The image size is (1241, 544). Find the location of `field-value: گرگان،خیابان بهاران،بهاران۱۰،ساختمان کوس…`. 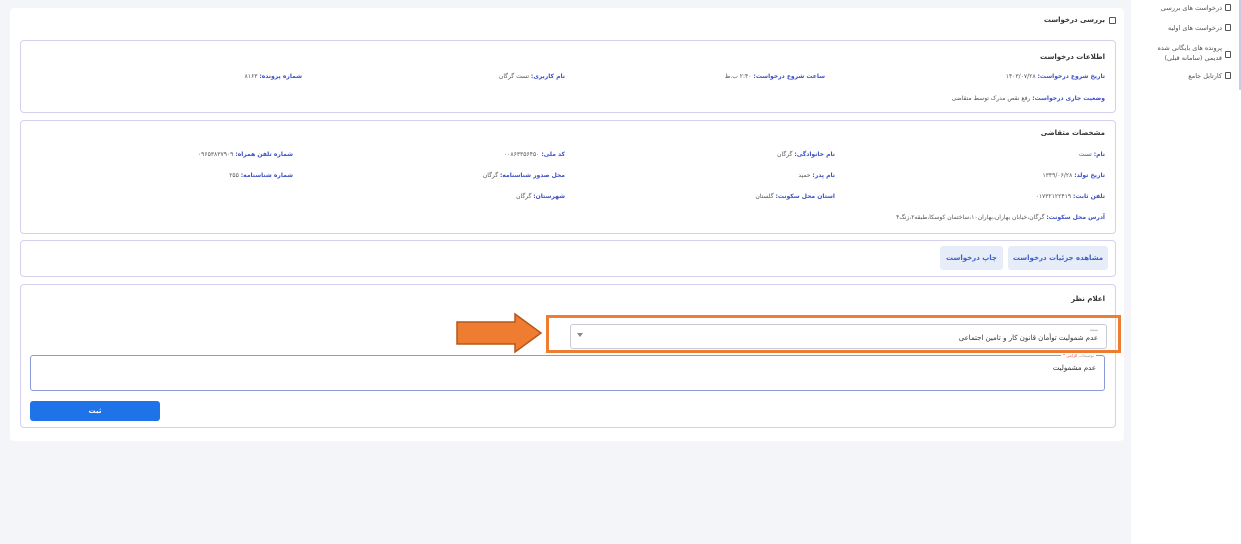

field-value: گرگان،خیابان بهاران،بهاران۱۰،ساختمان کوس… is located at coordinates (970, 217).